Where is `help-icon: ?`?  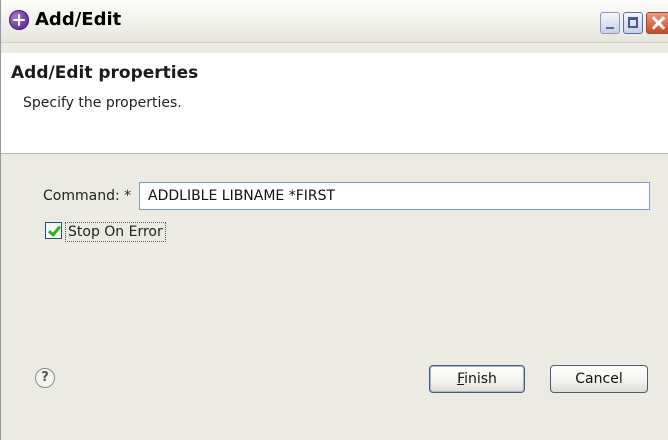 help-icon: ? is located at coordinates (45, 378).